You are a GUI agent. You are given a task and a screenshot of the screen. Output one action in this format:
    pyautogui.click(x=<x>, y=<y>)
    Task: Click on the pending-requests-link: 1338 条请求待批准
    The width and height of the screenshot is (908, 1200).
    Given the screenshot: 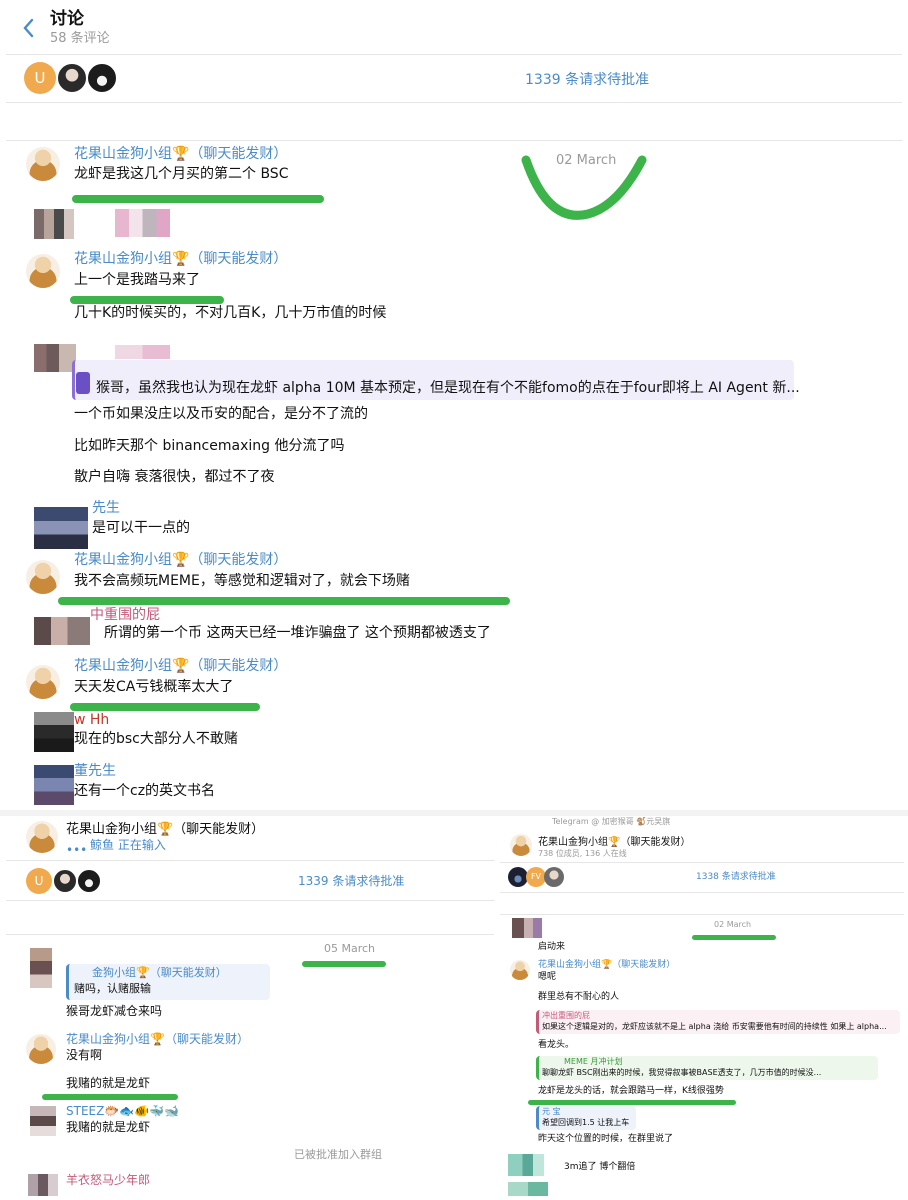 What is the action you would take?
    pyautogui.click(x=736, y=877)
    